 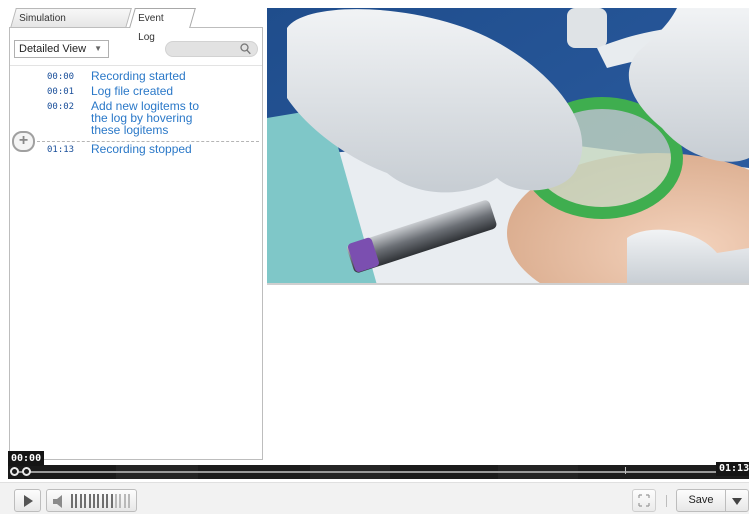 What do you see at coordinates (23, 141) in the screenshot?
I see `add-logitem-button: +` at bounding box center [23, 141].